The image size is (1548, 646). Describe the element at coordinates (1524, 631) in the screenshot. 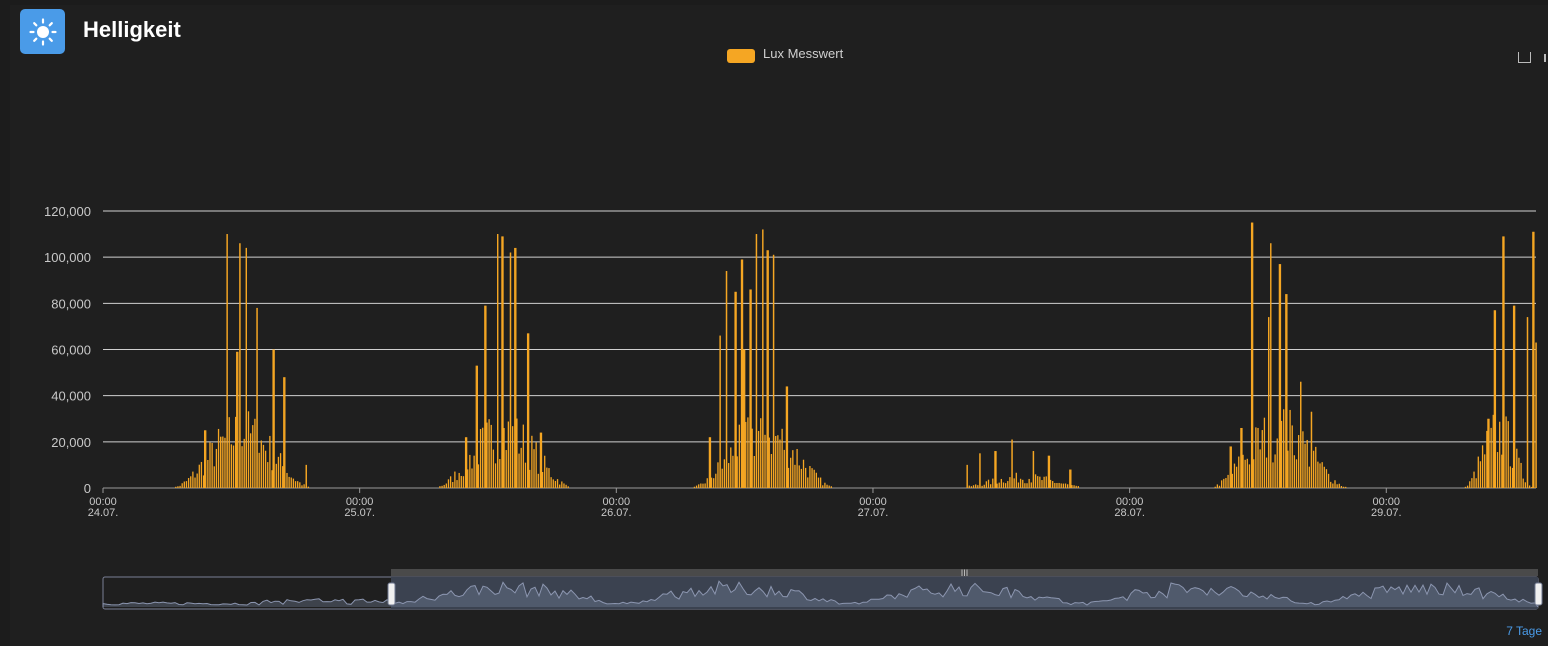

I see `range-selector-label: 7 Tage` at that location.